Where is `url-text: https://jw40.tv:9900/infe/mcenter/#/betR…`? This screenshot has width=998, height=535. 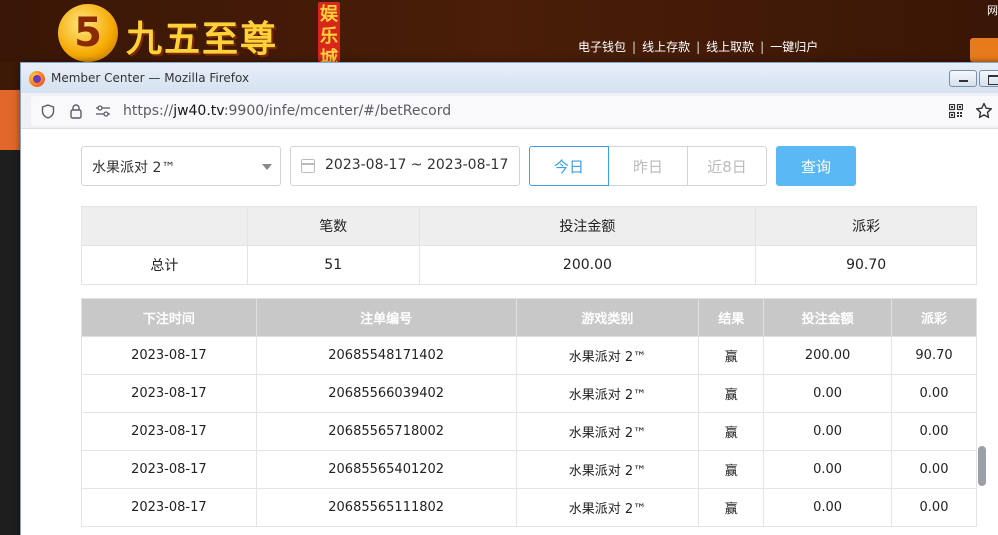
url-text: https://jw40.tv:9900/infe/mcenter/#/betR… is located at coordinates (287, 111).